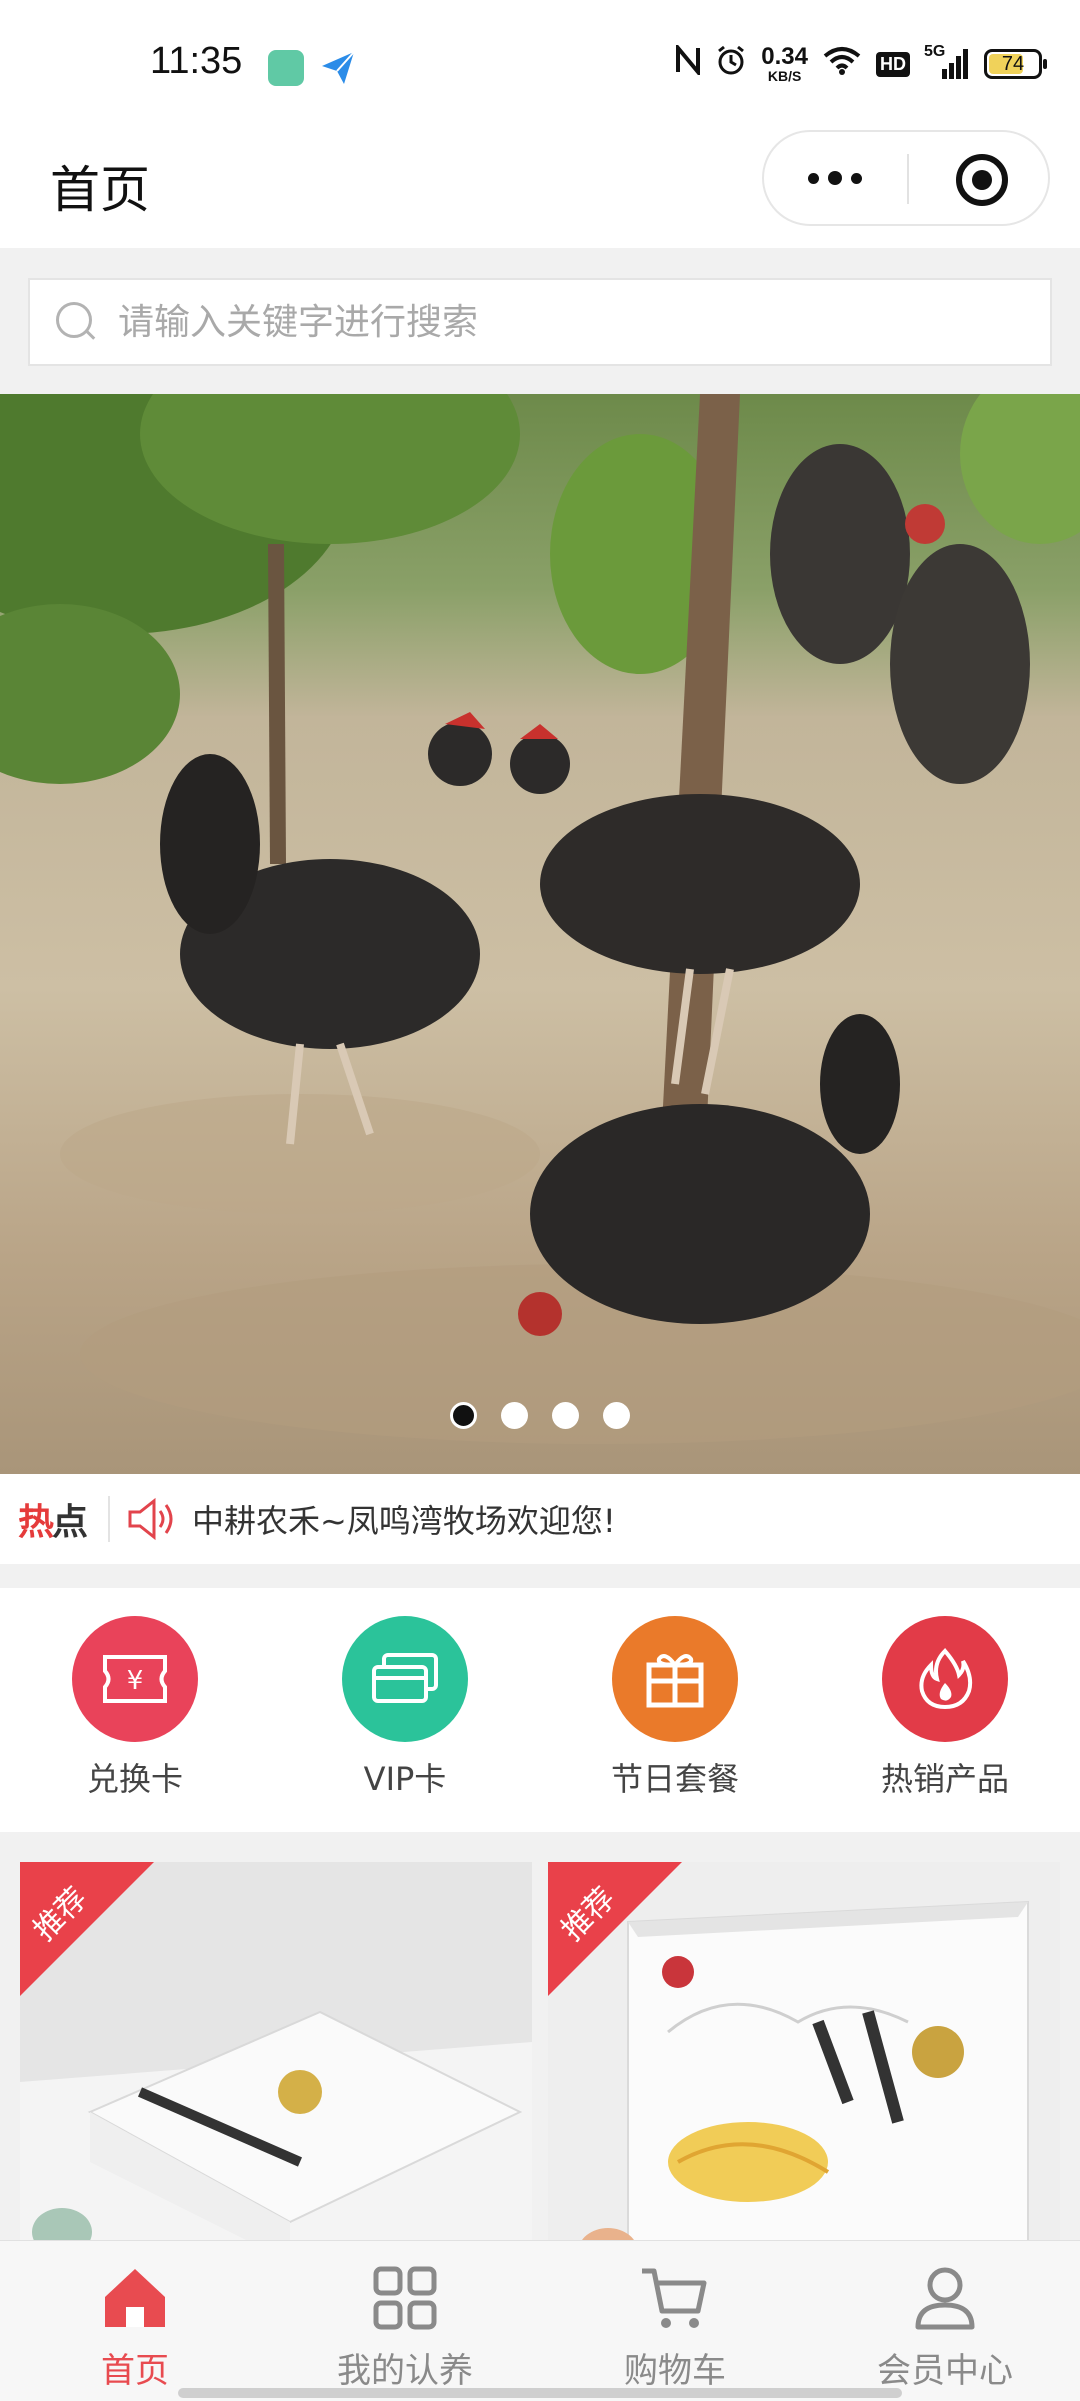 The image size is (1080, 2401). I want to click on category-vip-card: VIP卡, so click(405, 1708).